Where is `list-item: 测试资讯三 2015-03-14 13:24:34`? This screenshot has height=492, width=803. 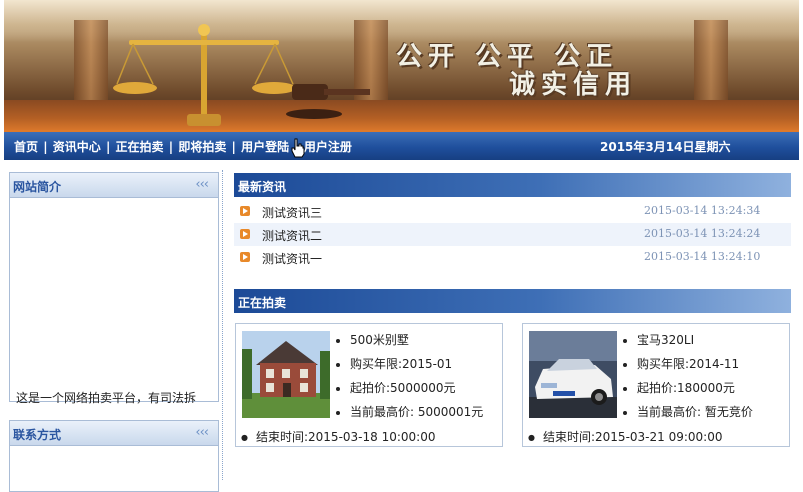 list-item: 测试资讯三 2015-03-14 13:24:34 is located at coordinates (512, 211).